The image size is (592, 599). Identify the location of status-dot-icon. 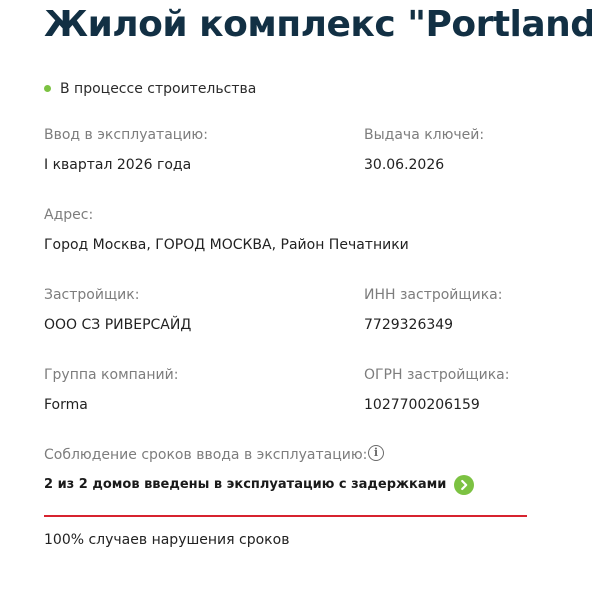
(47, 88).